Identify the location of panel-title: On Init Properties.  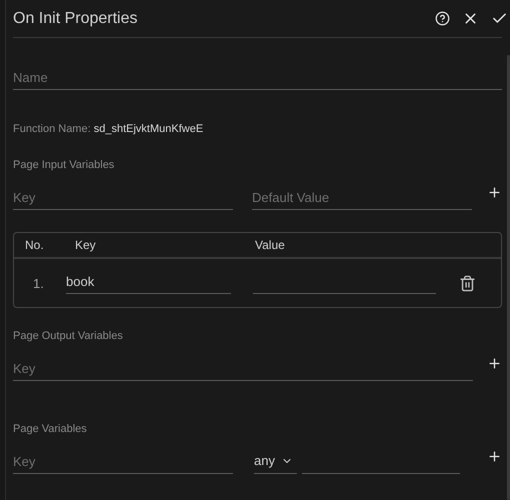
(75, 19).